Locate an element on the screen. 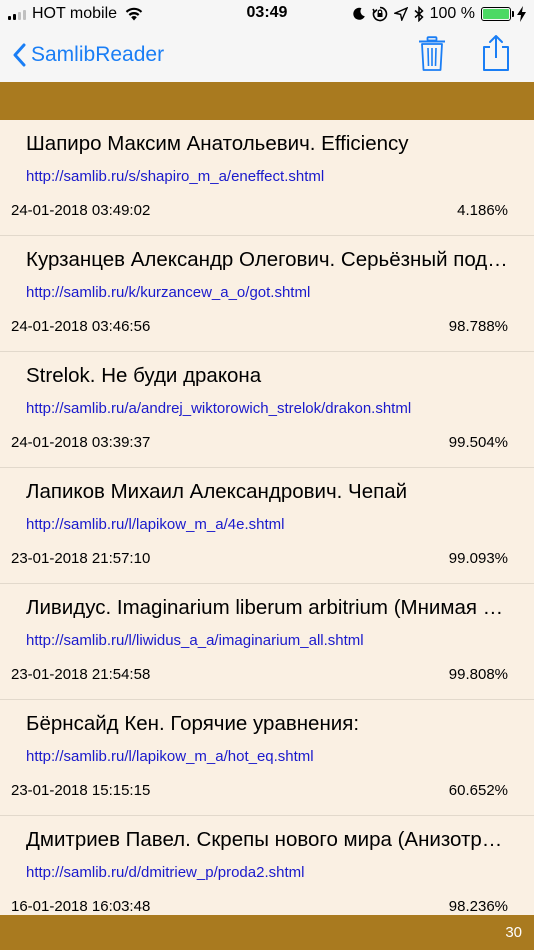 The image size is (534, 950). battery-percent: 100 % is located at coordinates (452, 13).